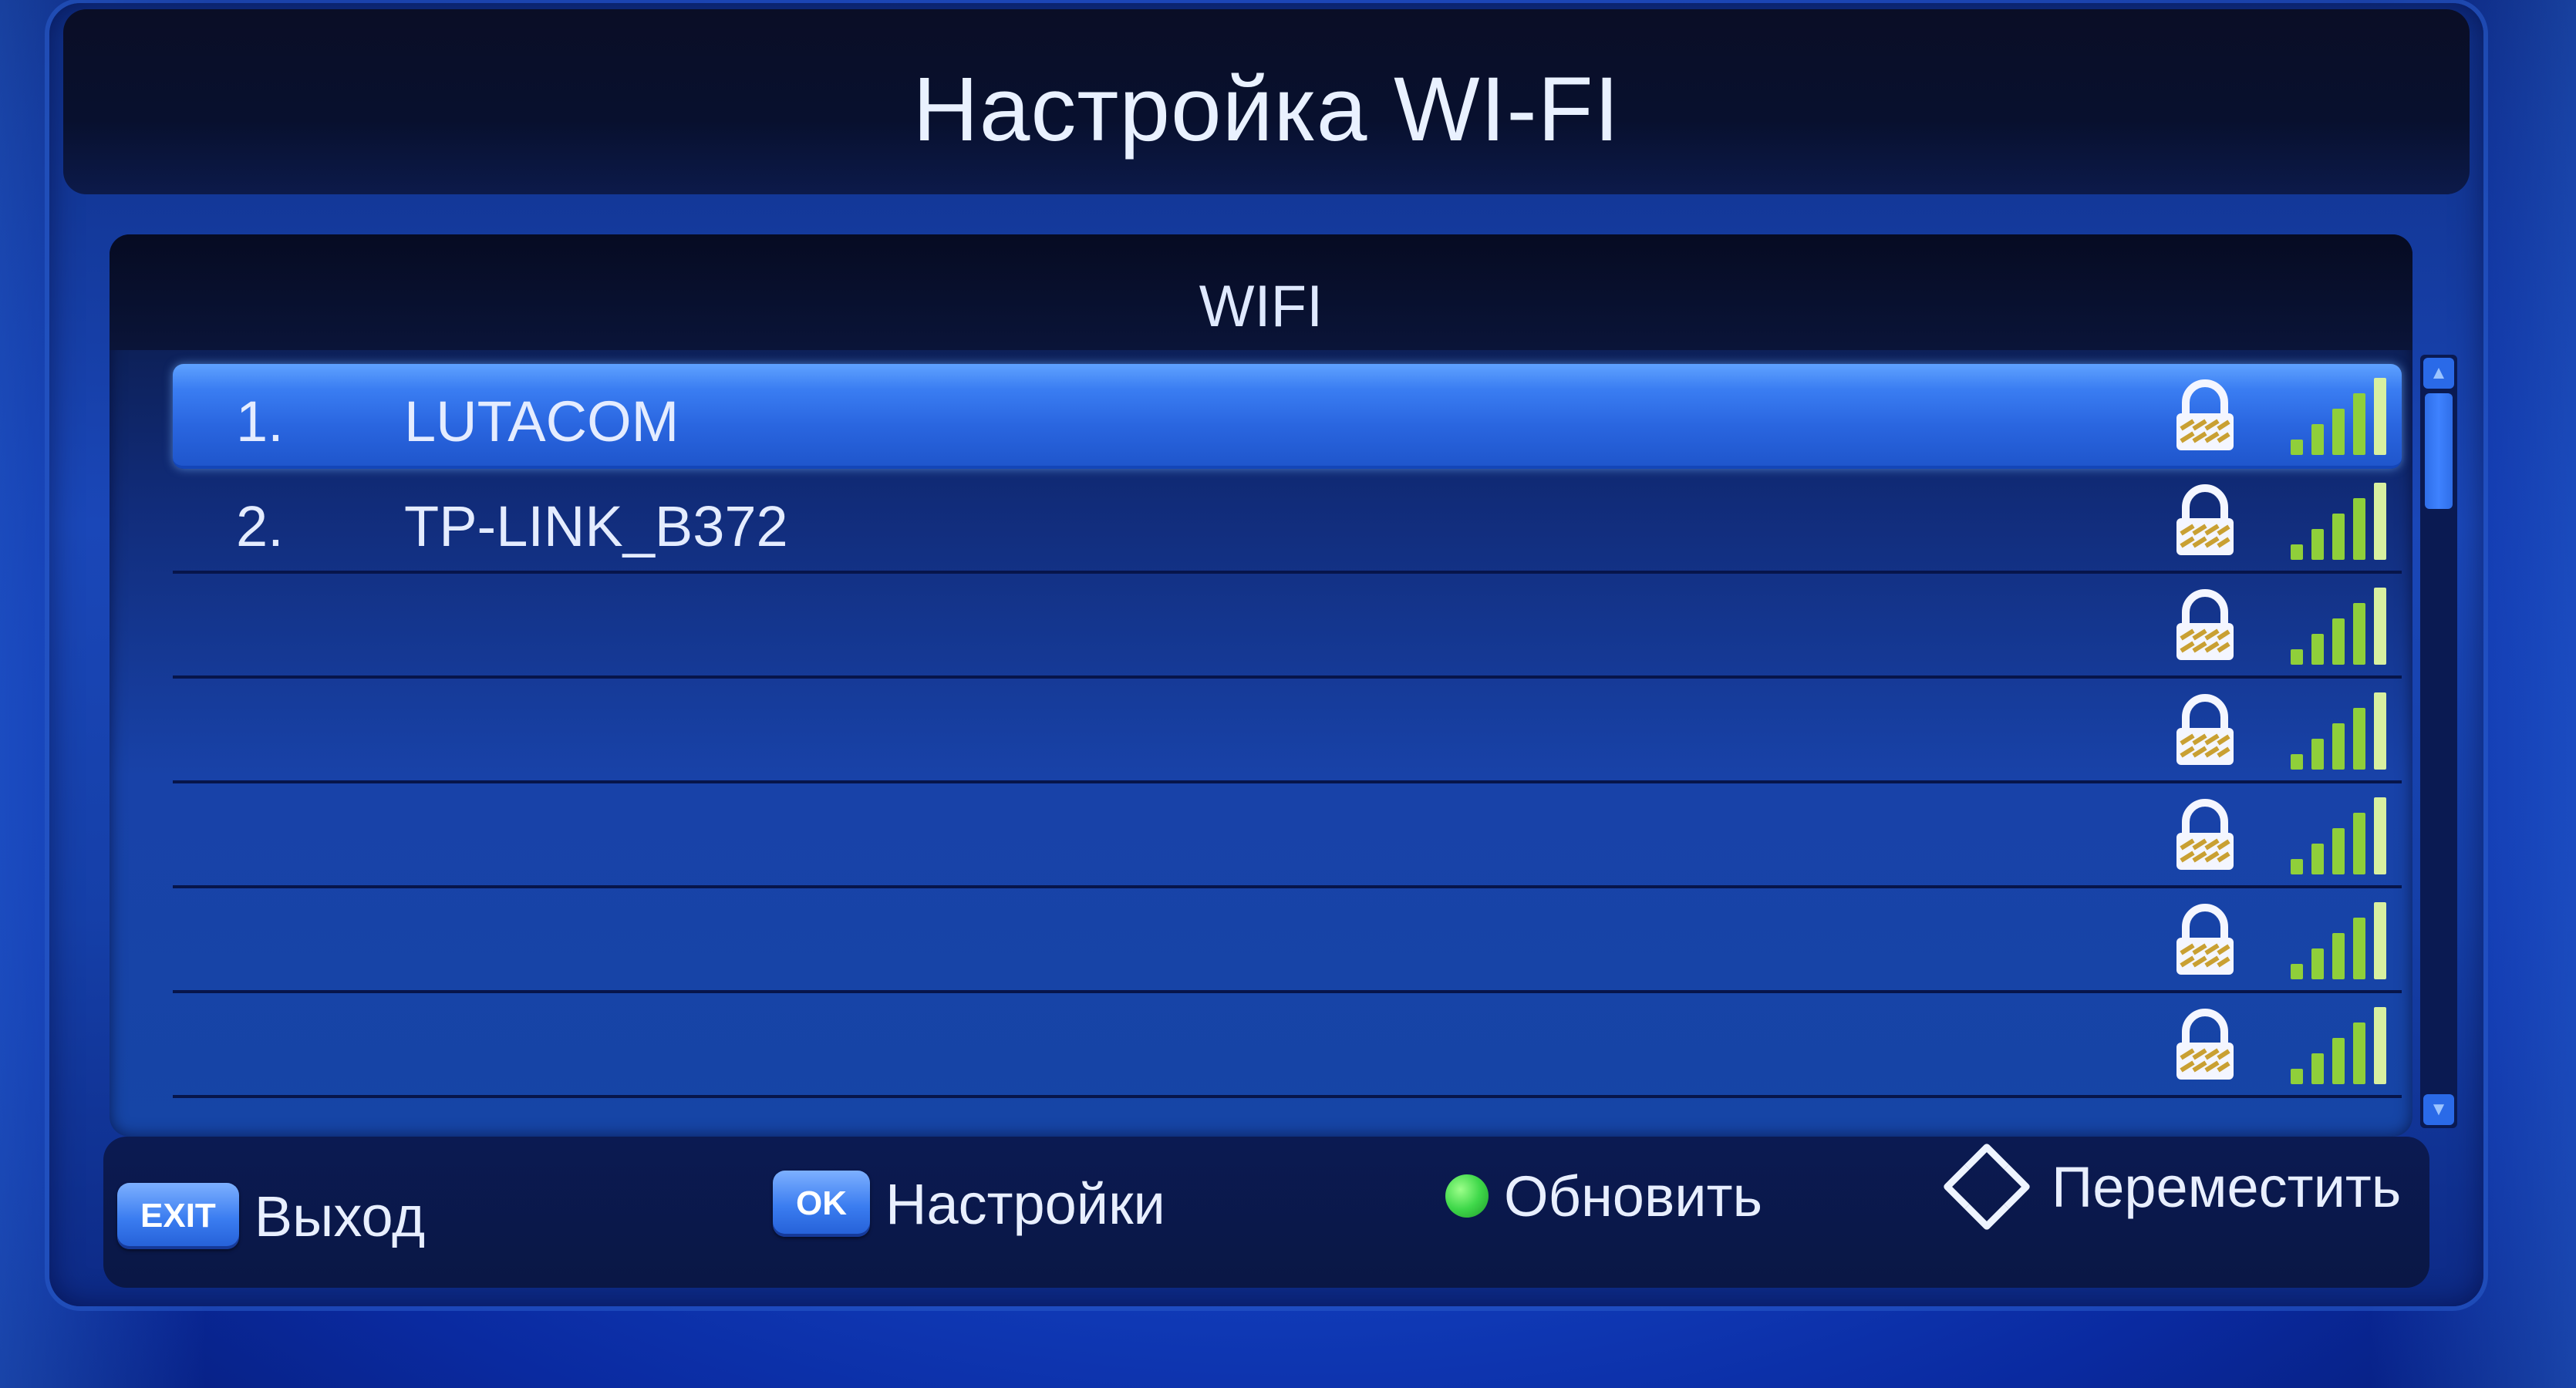 The image size is (2576, 1388). What do you see at coordinates (340, 1216) in the screenshot?
I see `exit-label: Выход` at bounding box center [340, 1216].